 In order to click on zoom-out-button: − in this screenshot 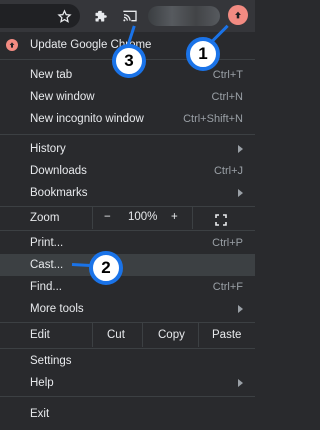, I will do `click(107, 217)`.